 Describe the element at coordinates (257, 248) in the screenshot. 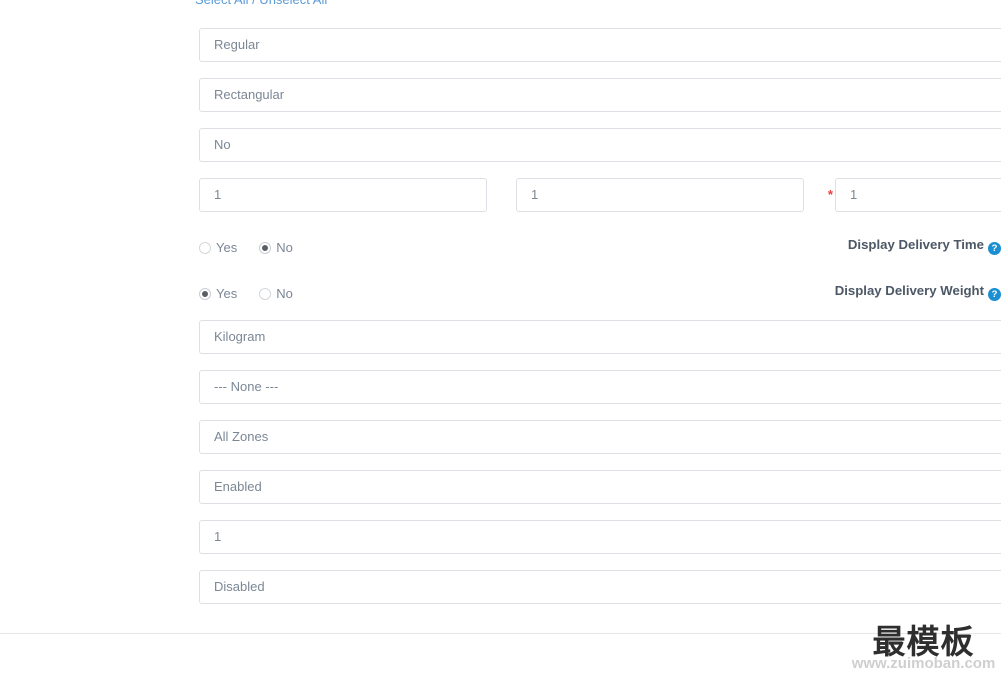

I see `radio-group-display-delivery-time: Yes No` at that location.